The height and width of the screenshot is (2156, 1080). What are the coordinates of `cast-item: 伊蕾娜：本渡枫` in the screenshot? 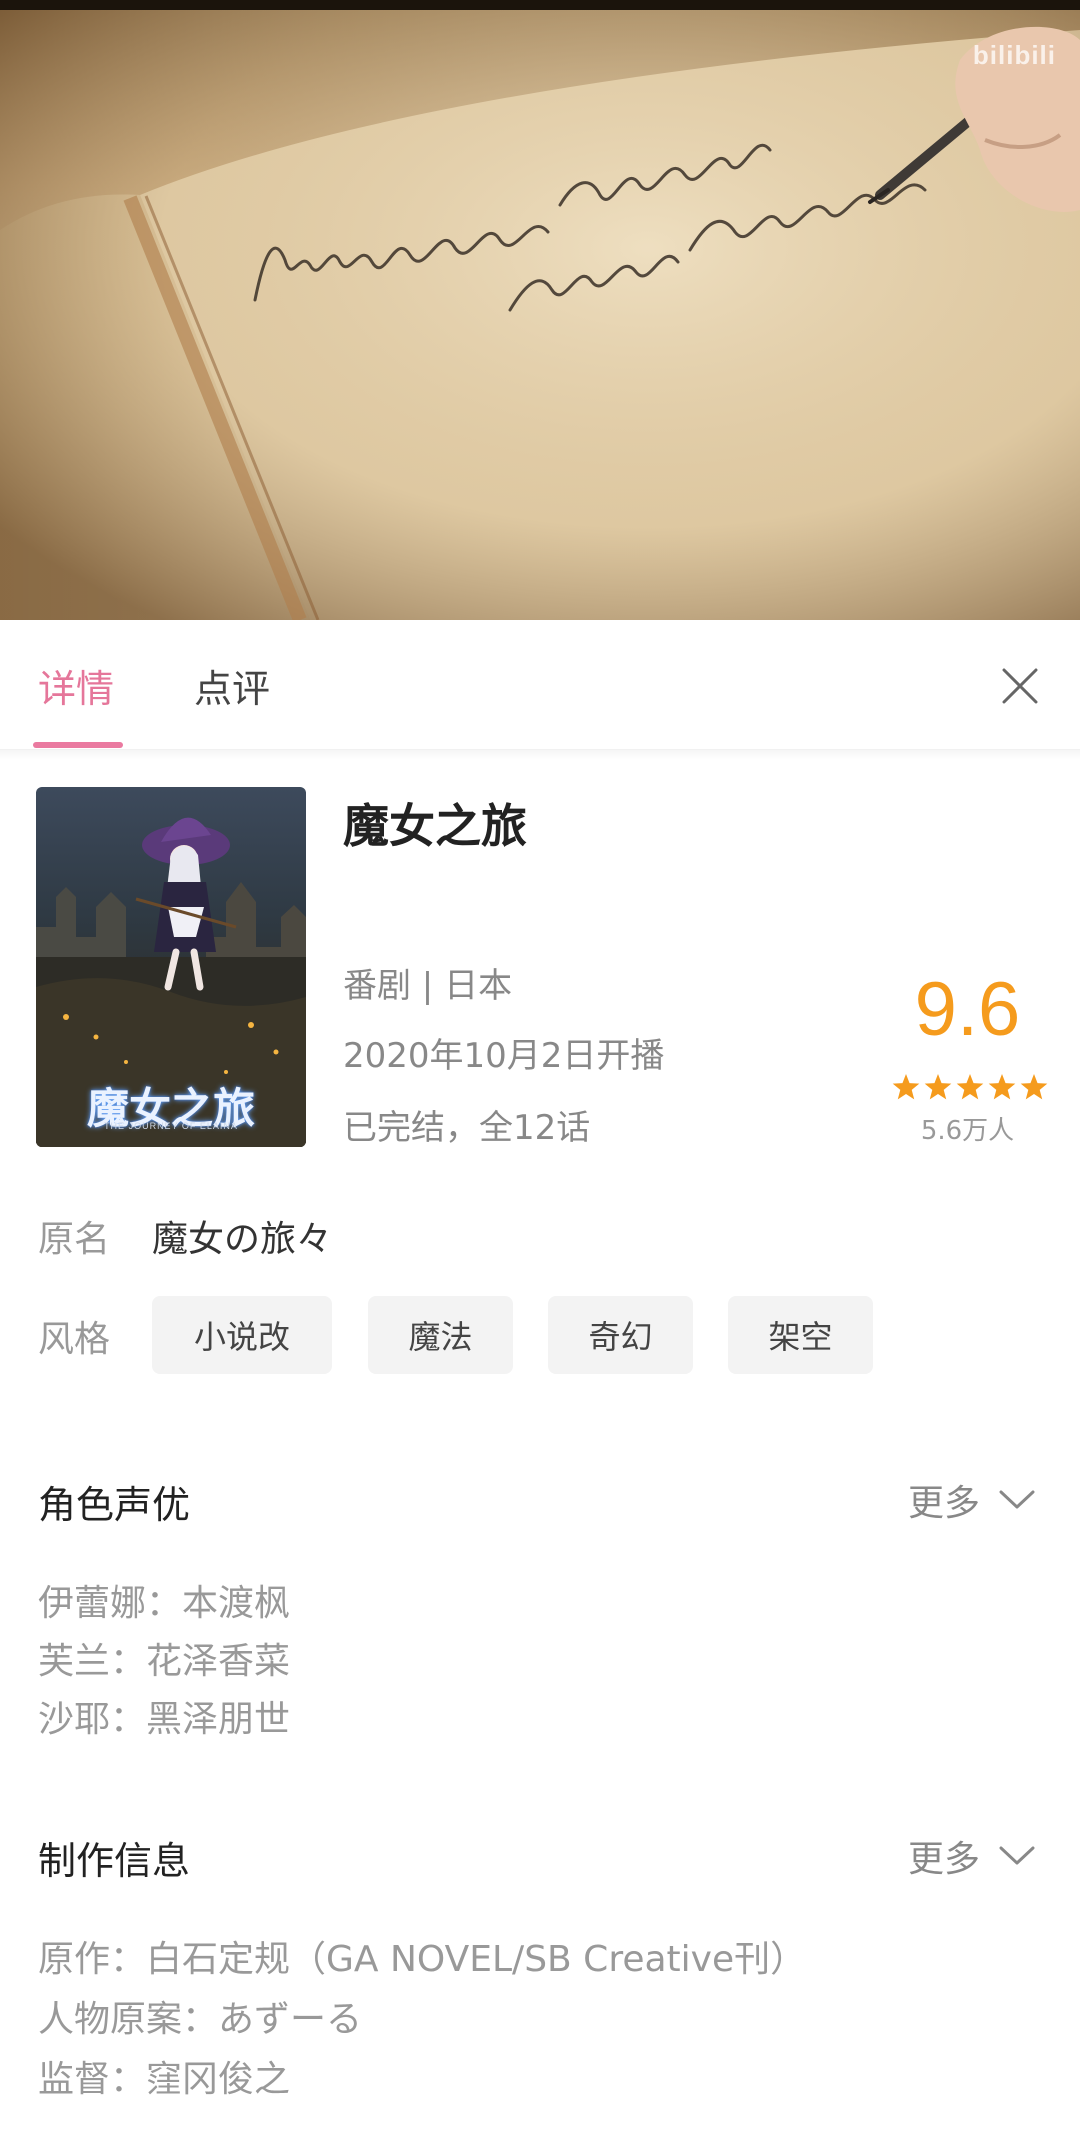 It's located at (164, 1600).